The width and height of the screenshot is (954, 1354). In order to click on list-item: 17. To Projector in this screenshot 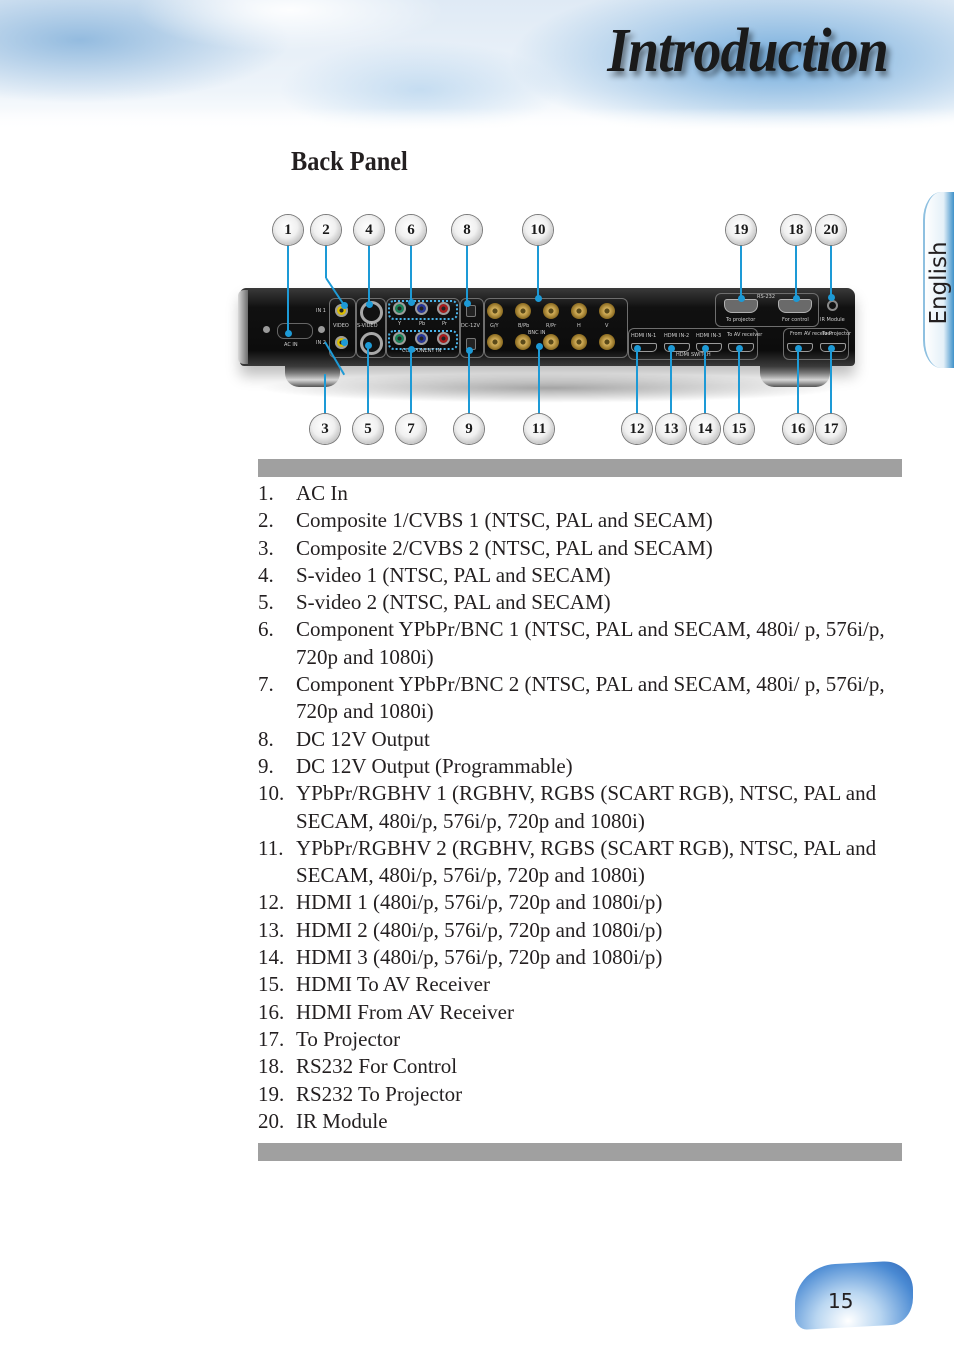, I will do `click(578, 1039)`.